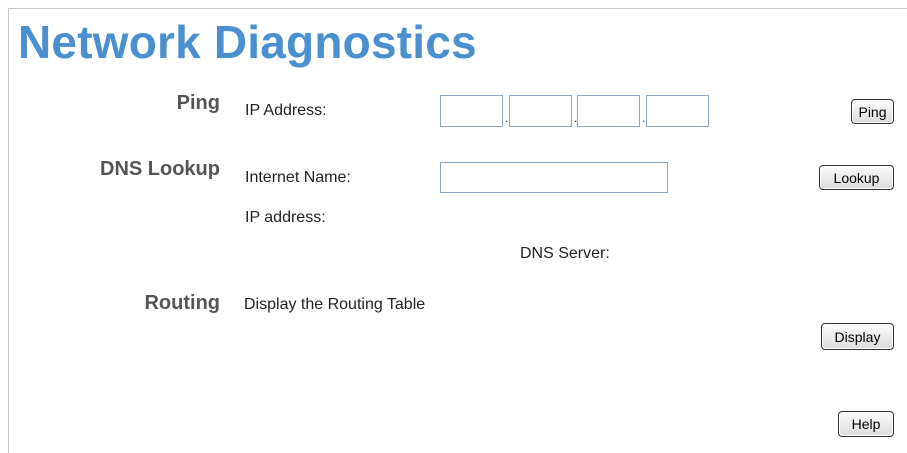  I want to click on dns-internet-name-input, so click(554, 177).